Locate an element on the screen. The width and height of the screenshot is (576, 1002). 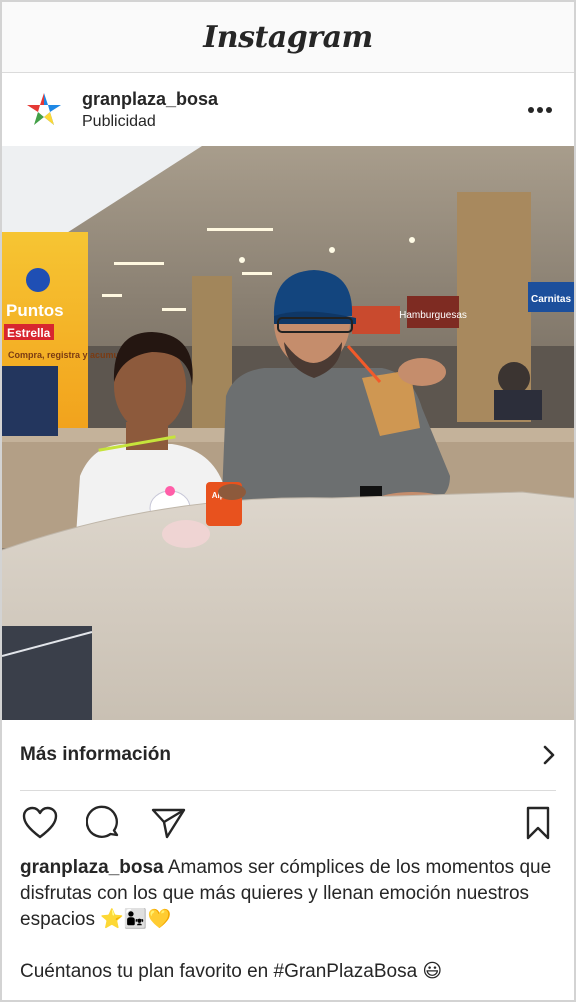
more-options-button is located at coordinates (540, 110).